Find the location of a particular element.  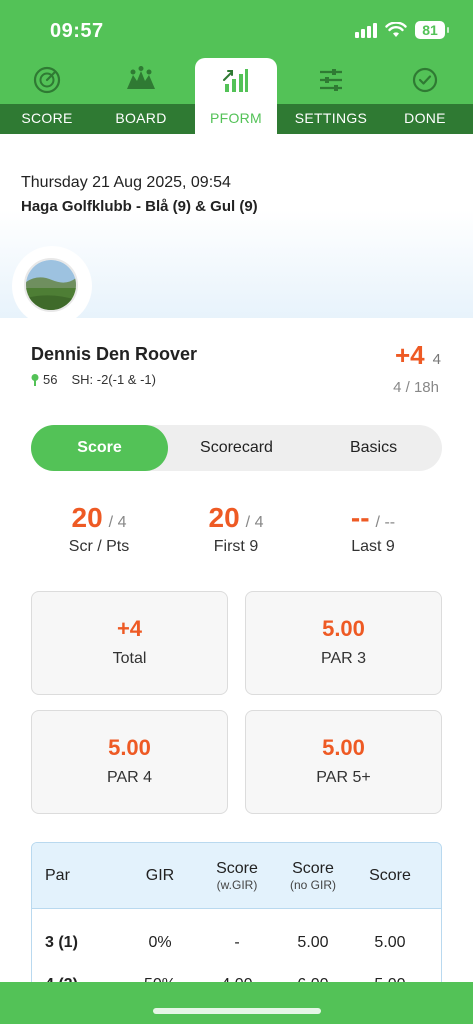

card-label: PAR 3 is located at coordinates (343, 658).